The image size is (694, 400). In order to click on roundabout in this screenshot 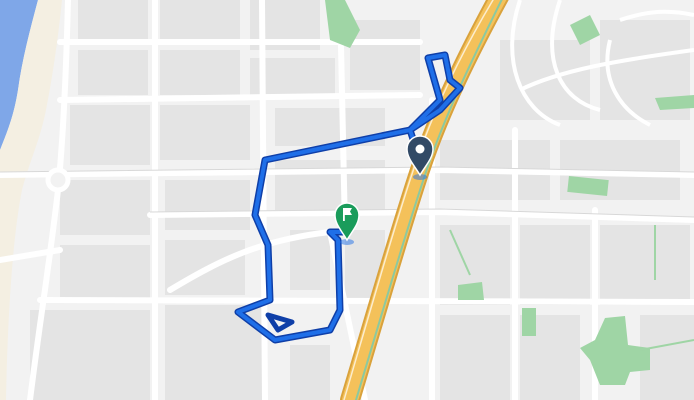, I will do `click(58, 180)`.